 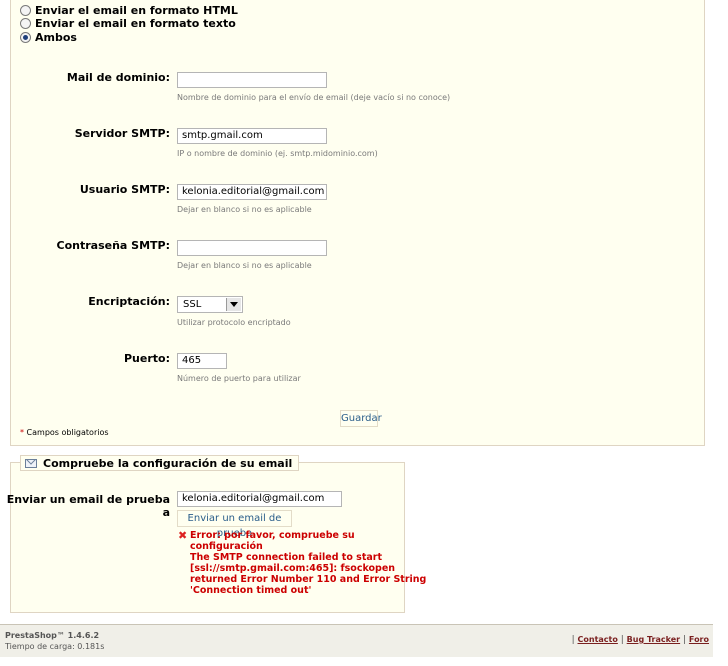 I want to click on test-email-label: Enviar un email de prueba a, so click(x=88, y=506).